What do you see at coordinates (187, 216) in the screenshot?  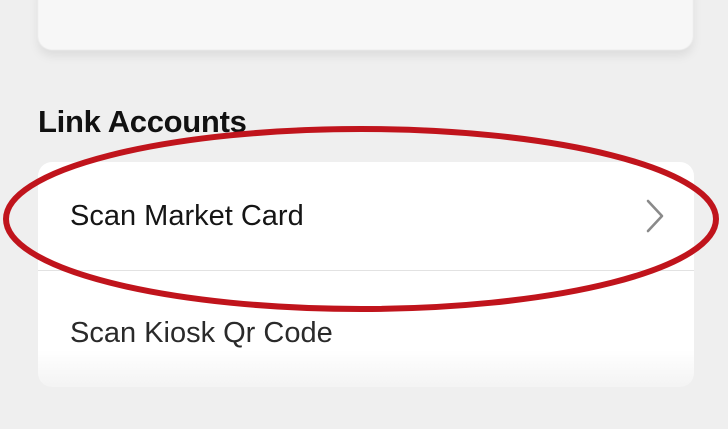 I see `scan-market-card-label: Scan Market Card` at bounding box center [187, 216].